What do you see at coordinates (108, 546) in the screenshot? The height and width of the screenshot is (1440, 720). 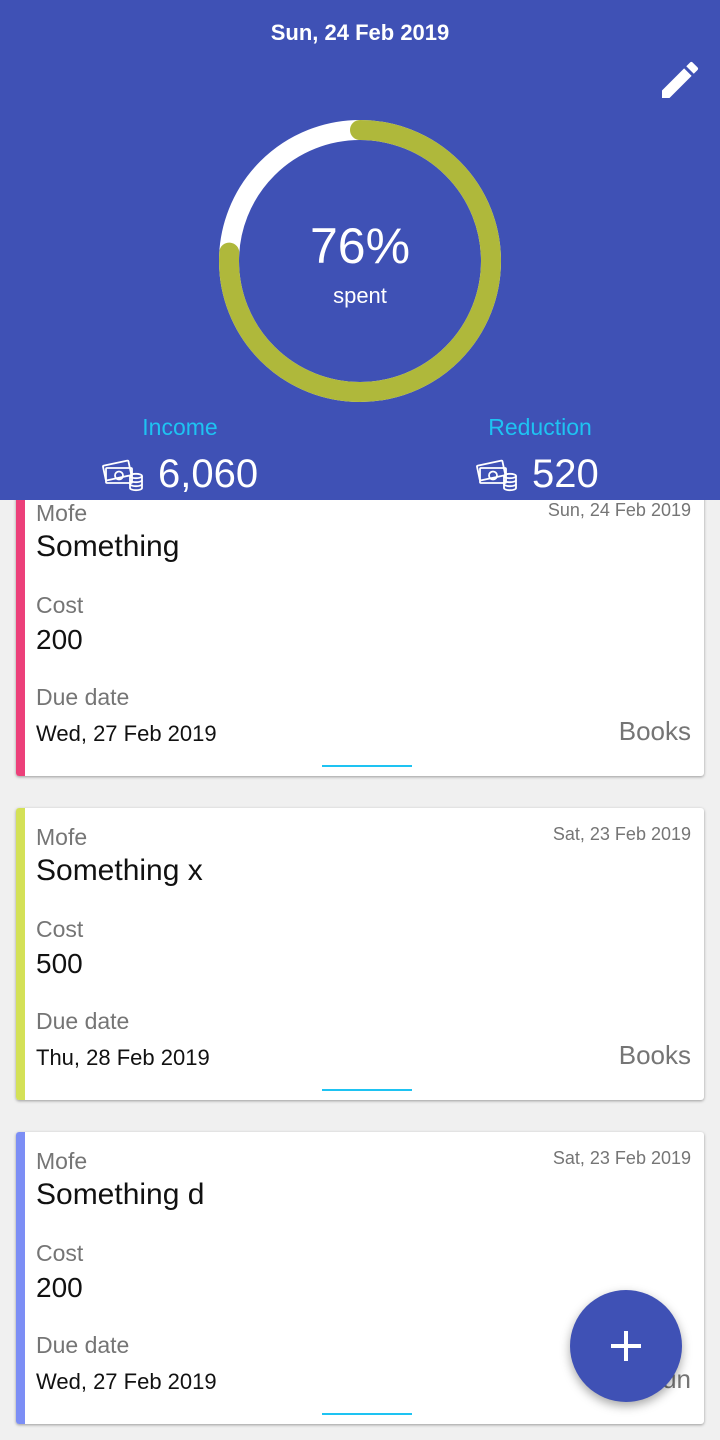 I see `expense-name: Something` at bounding box center [108, 546].